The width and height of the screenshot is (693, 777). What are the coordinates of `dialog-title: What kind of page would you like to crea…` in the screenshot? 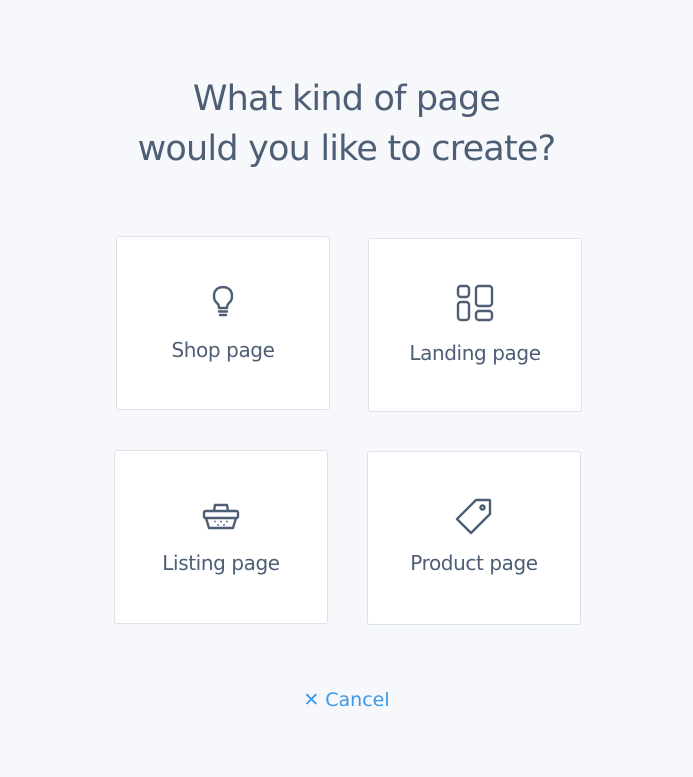 It's located at (346, 124).